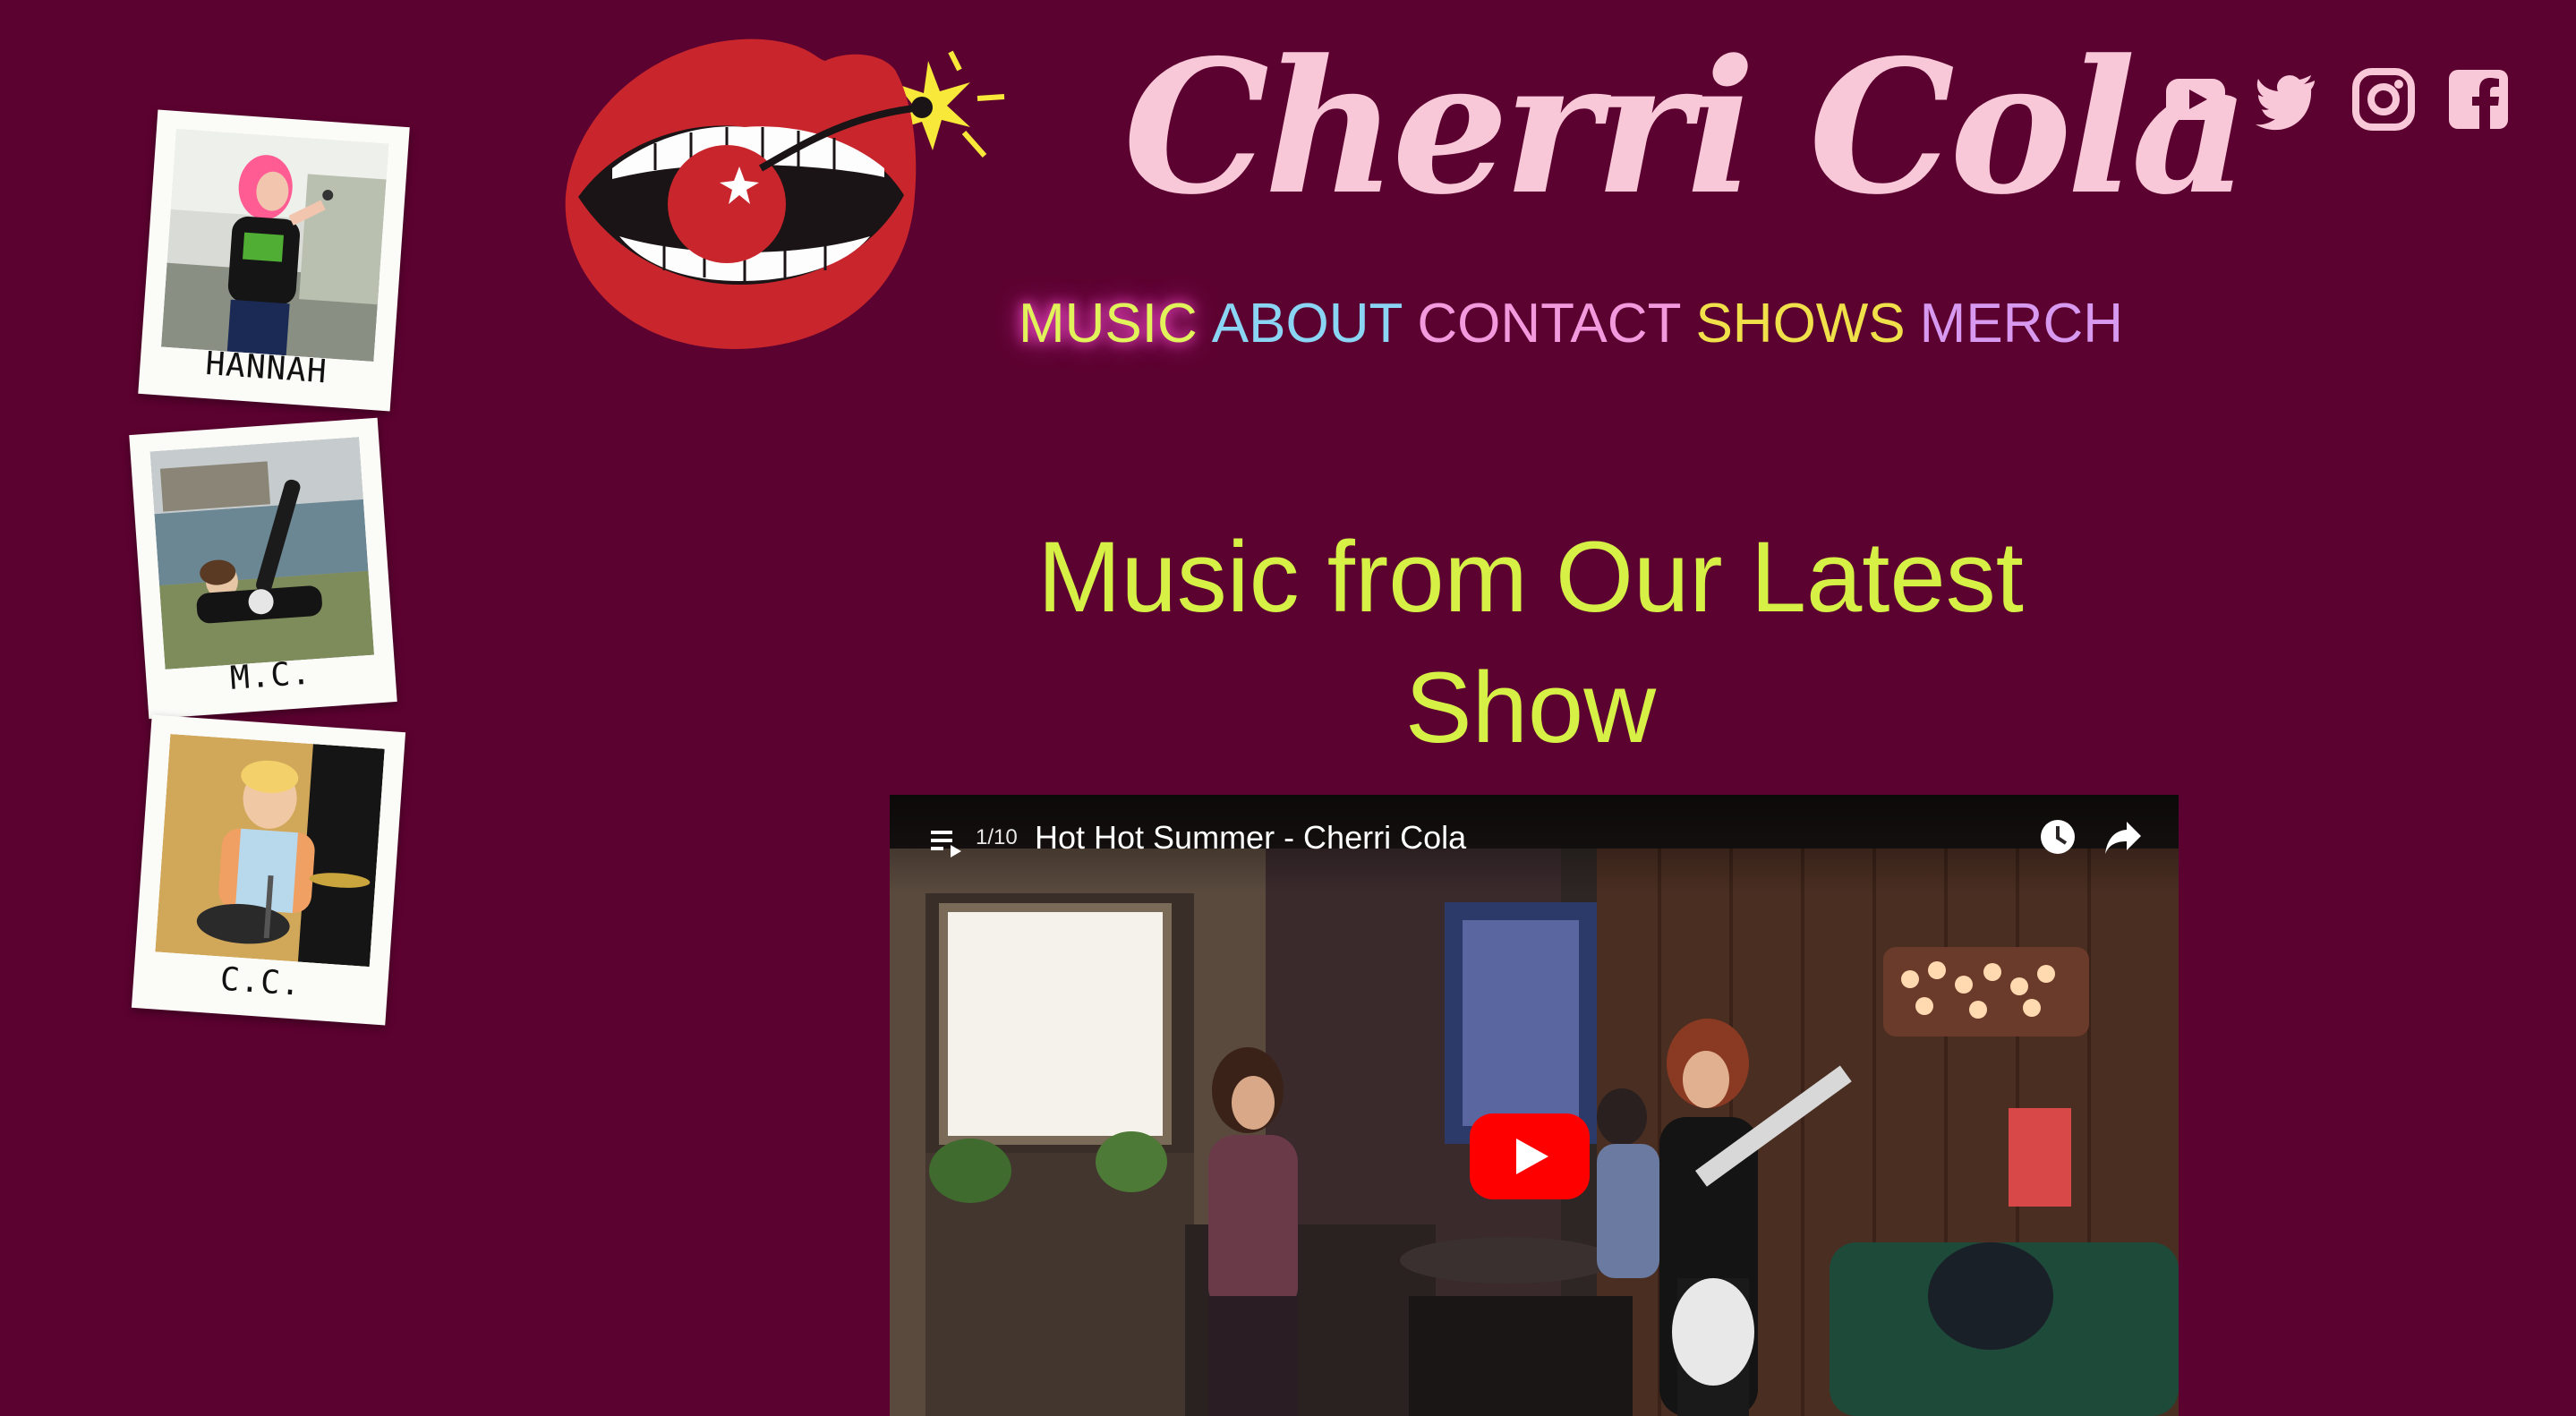 This screenshot has width=2576, height=1416. I want to click on page-heading: Music from Our Latest Show, so click(1530, 642).